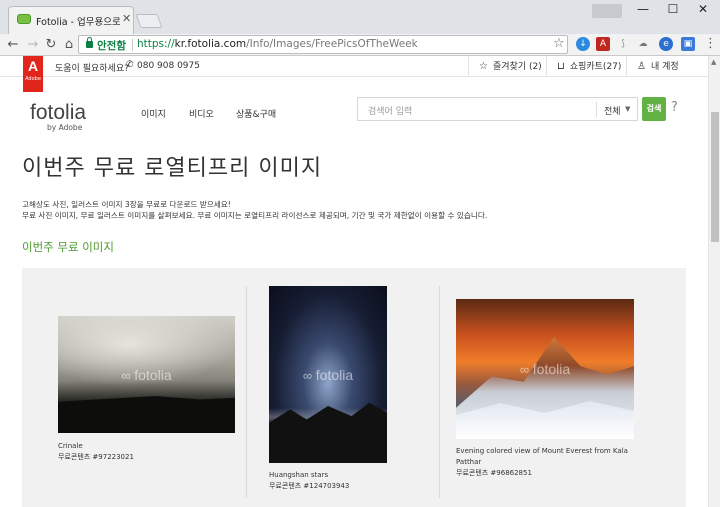 Image resolution: width=720 pixels, height=507 pixels. I want to click on favorites-label: 즐겨찾기 (2), so click(517, 67).